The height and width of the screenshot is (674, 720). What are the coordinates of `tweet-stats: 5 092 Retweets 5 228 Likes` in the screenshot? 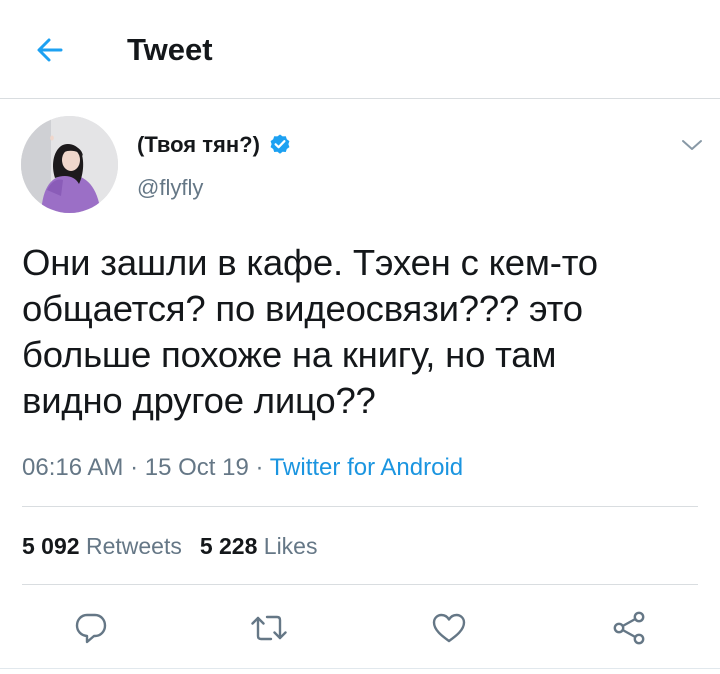 It's located at (169, 546).